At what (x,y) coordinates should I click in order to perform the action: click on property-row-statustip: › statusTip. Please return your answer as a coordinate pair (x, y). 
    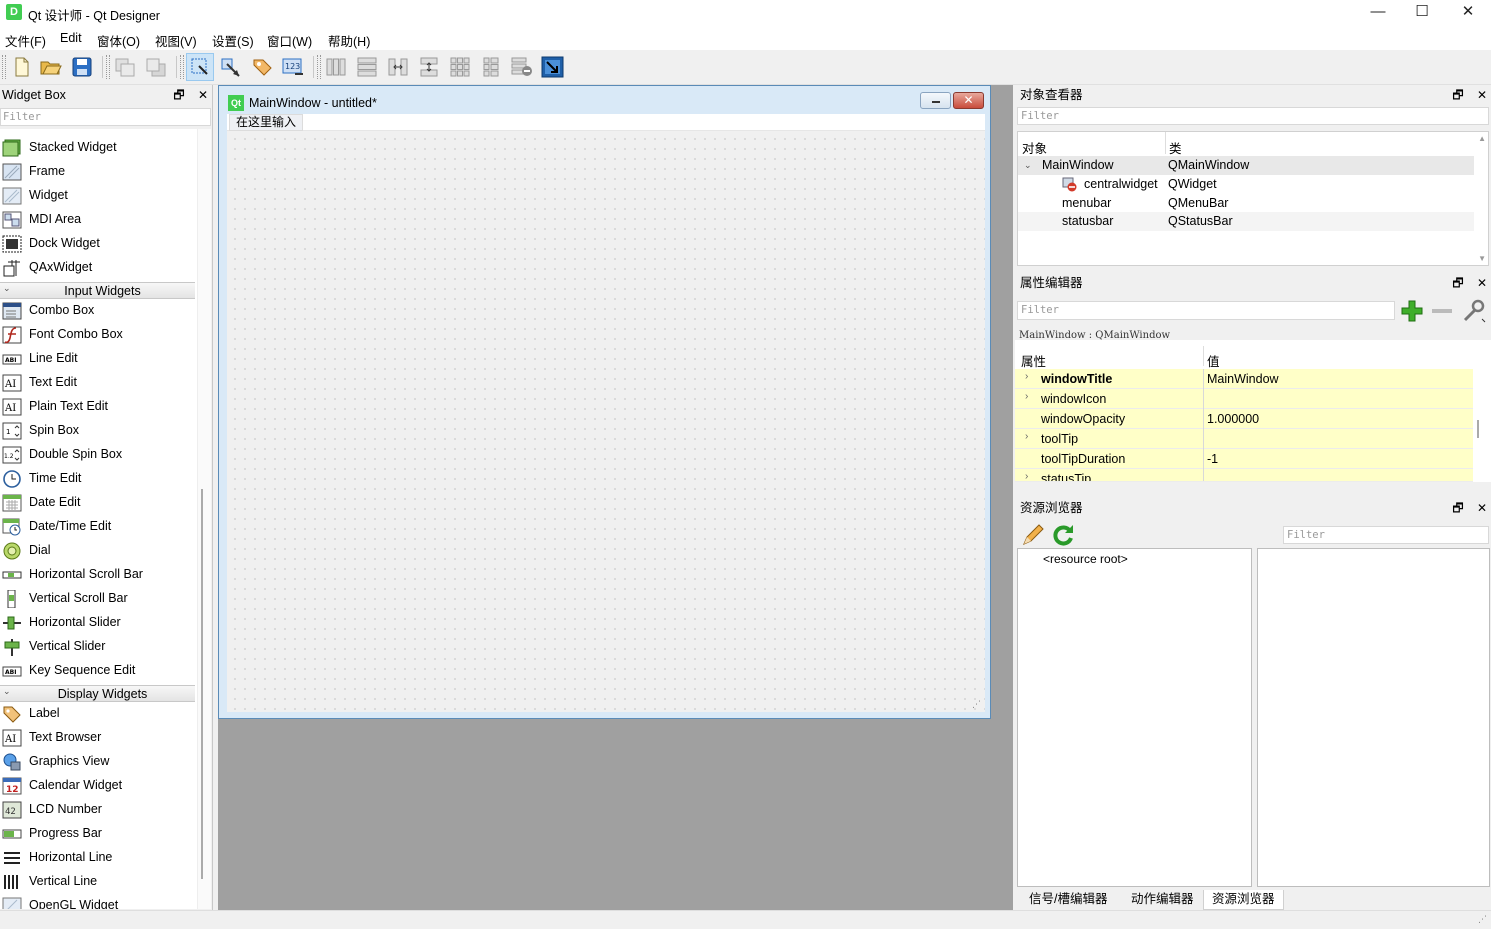
    Looking at the image, I should click on (1244, 475).